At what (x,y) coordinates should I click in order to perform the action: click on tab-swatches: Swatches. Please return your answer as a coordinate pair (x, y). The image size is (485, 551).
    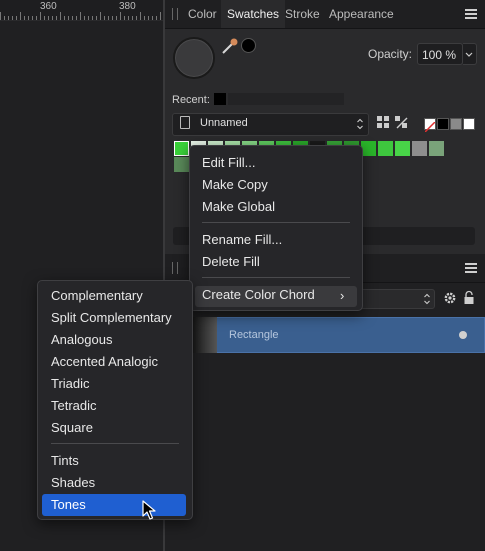
    Looking at the image, I should click on (253, 14).